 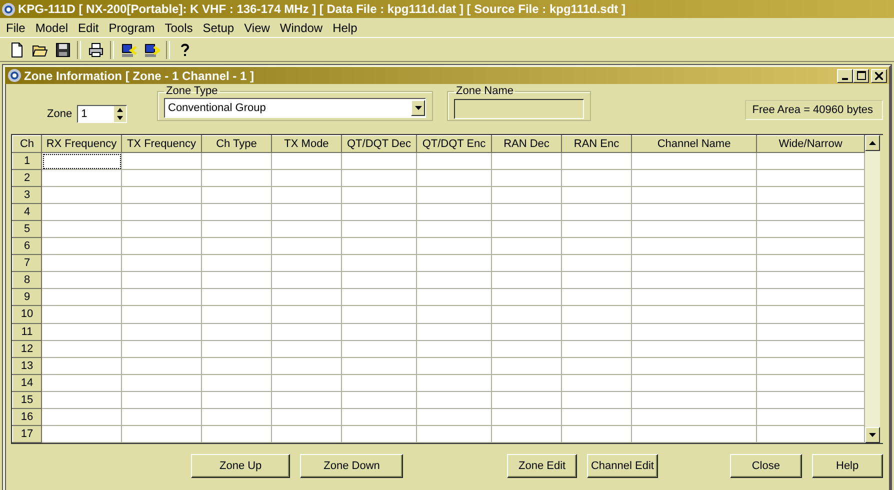 I want to click on row-header: 6, so click(x=27, y=246).